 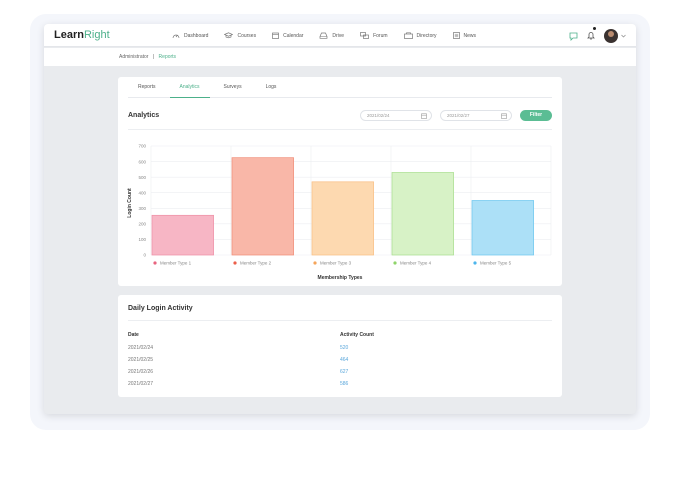 I want to click on tab-reports: Reports, so click(x=147, y=87).